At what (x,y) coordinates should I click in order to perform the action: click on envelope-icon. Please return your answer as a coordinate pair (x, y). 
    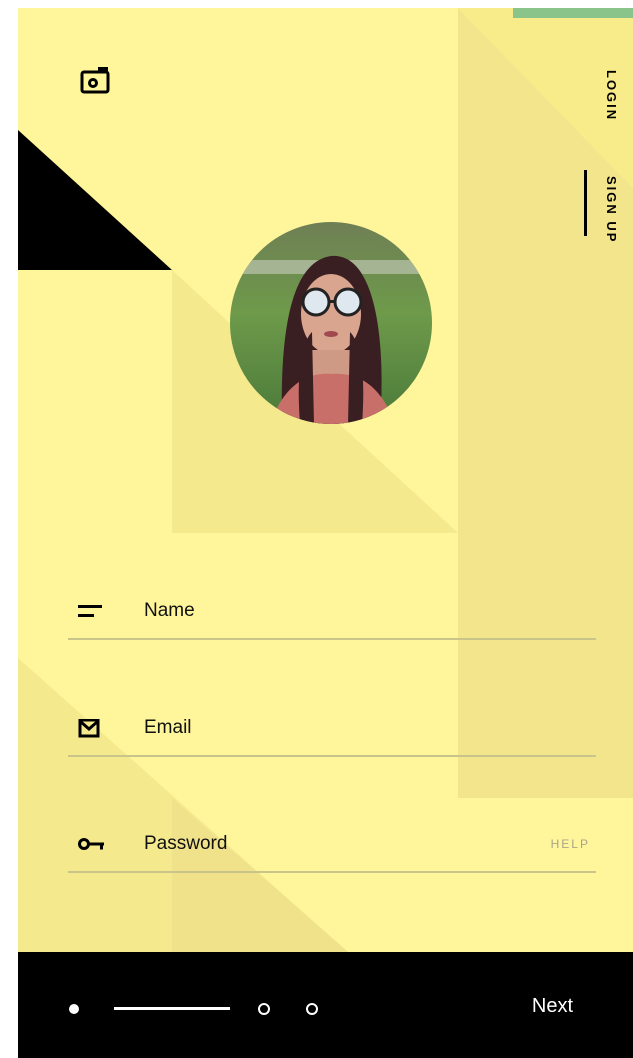
    Looking at the image, I should click on (92, 728).